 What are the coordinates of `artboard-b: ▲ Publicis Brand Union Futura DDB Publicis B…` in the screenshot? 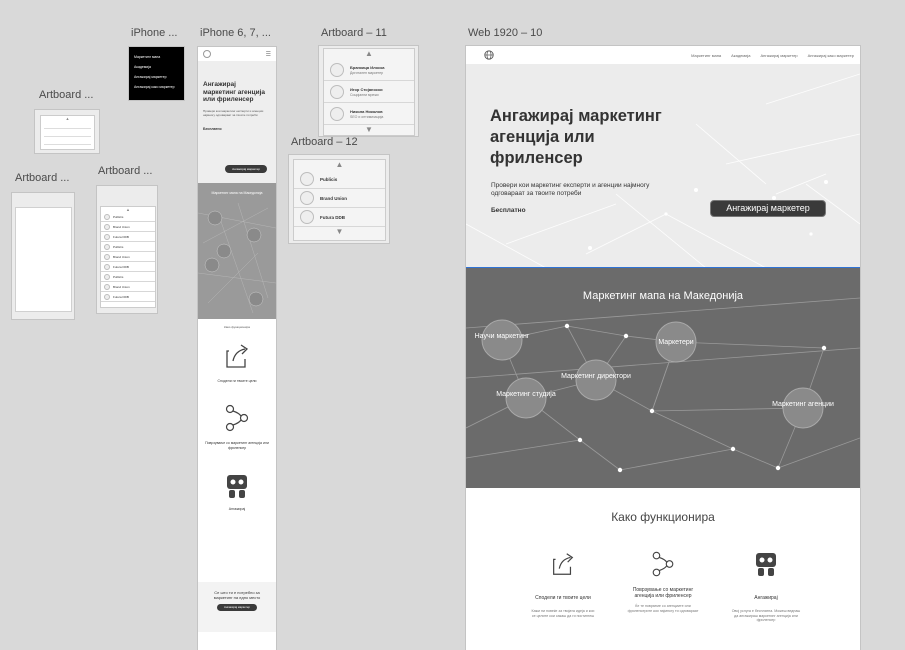 It's located at (127, 249).